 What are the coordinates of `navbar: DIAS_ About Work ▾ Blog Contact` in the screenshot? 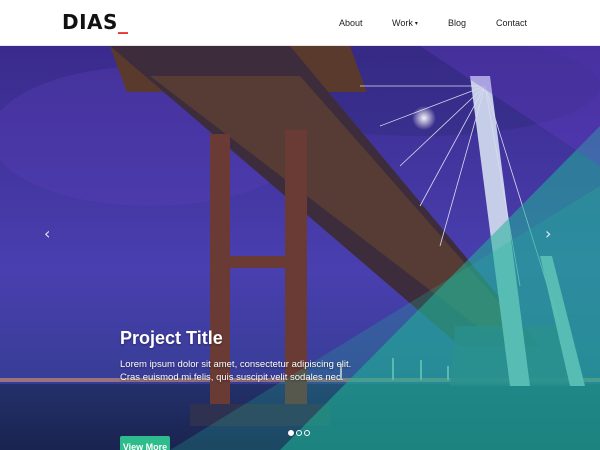 It's located at (300, 23).